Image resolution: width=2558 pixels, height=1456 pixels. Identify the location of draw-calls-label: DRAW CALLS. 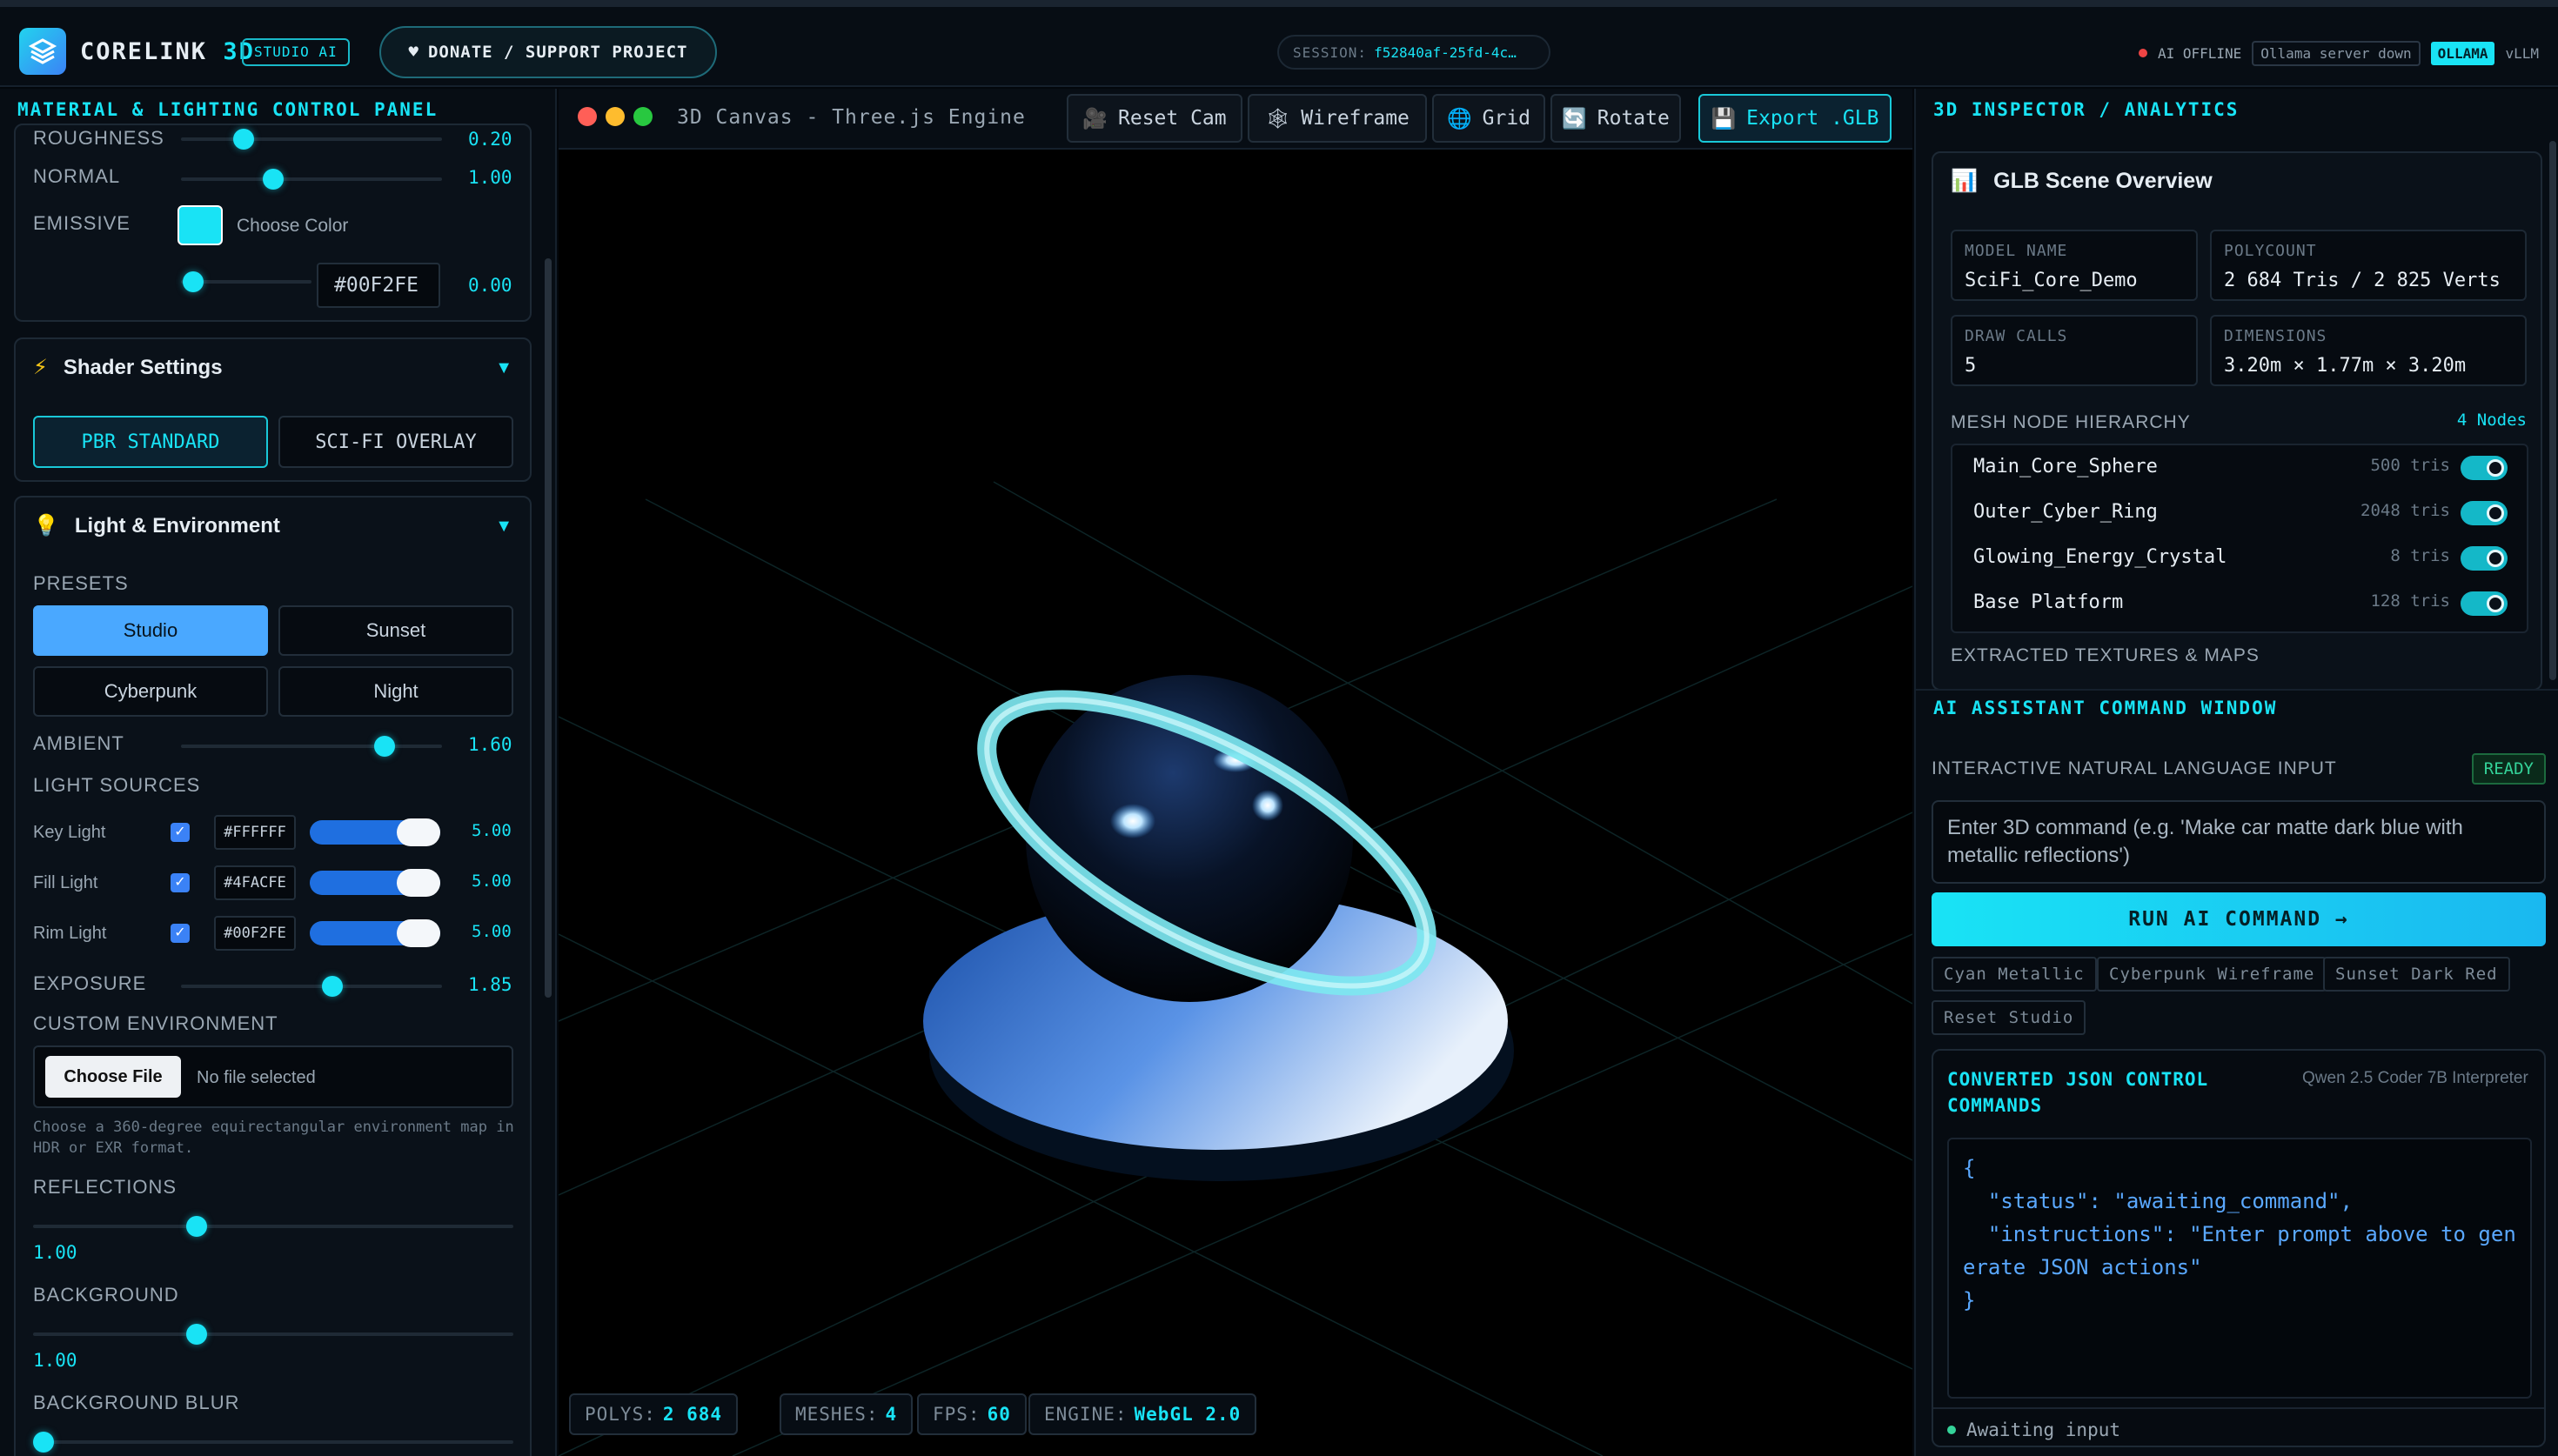
(2016, 336).